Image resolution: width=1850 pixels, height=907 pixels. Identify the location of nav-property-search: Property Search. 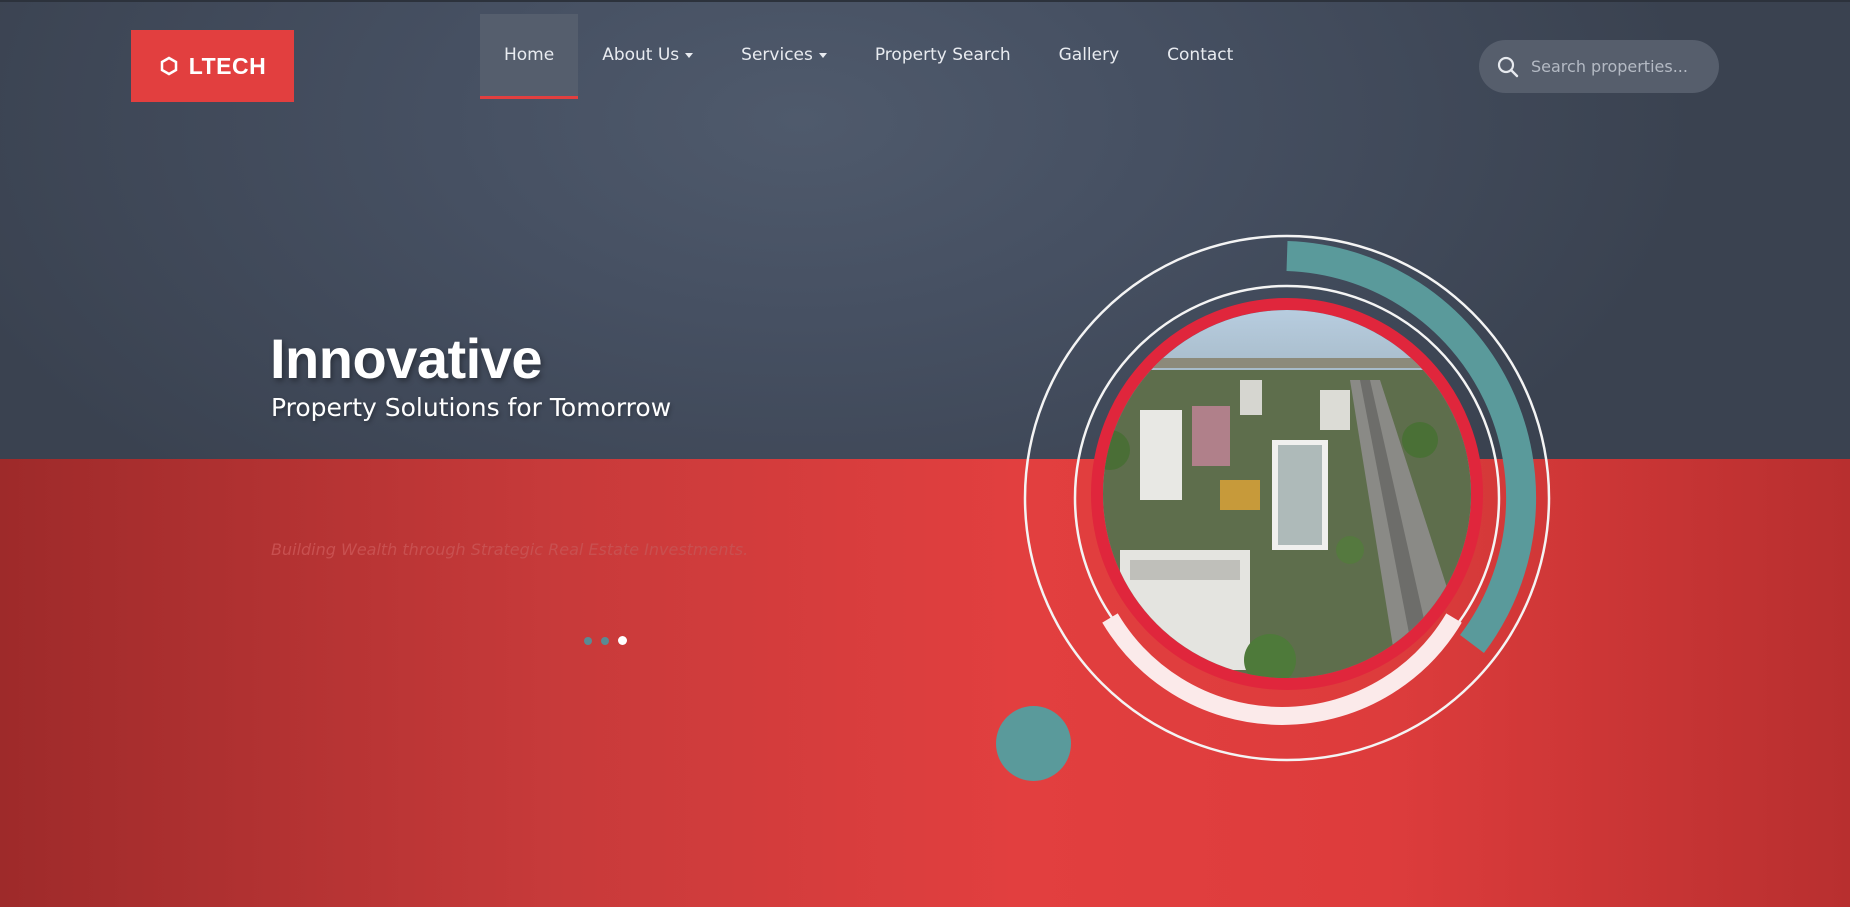
(943, 56).